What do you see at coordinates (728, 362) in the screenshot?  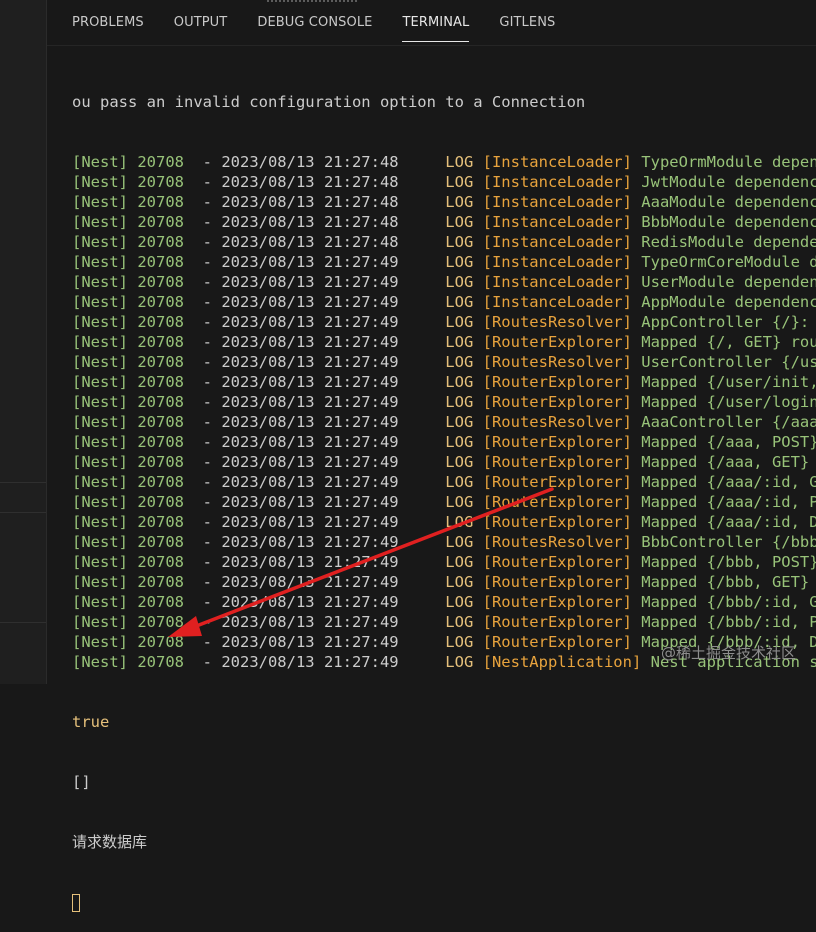 I see `log-message: UserController {/user}` at bounding box center [728, 362].